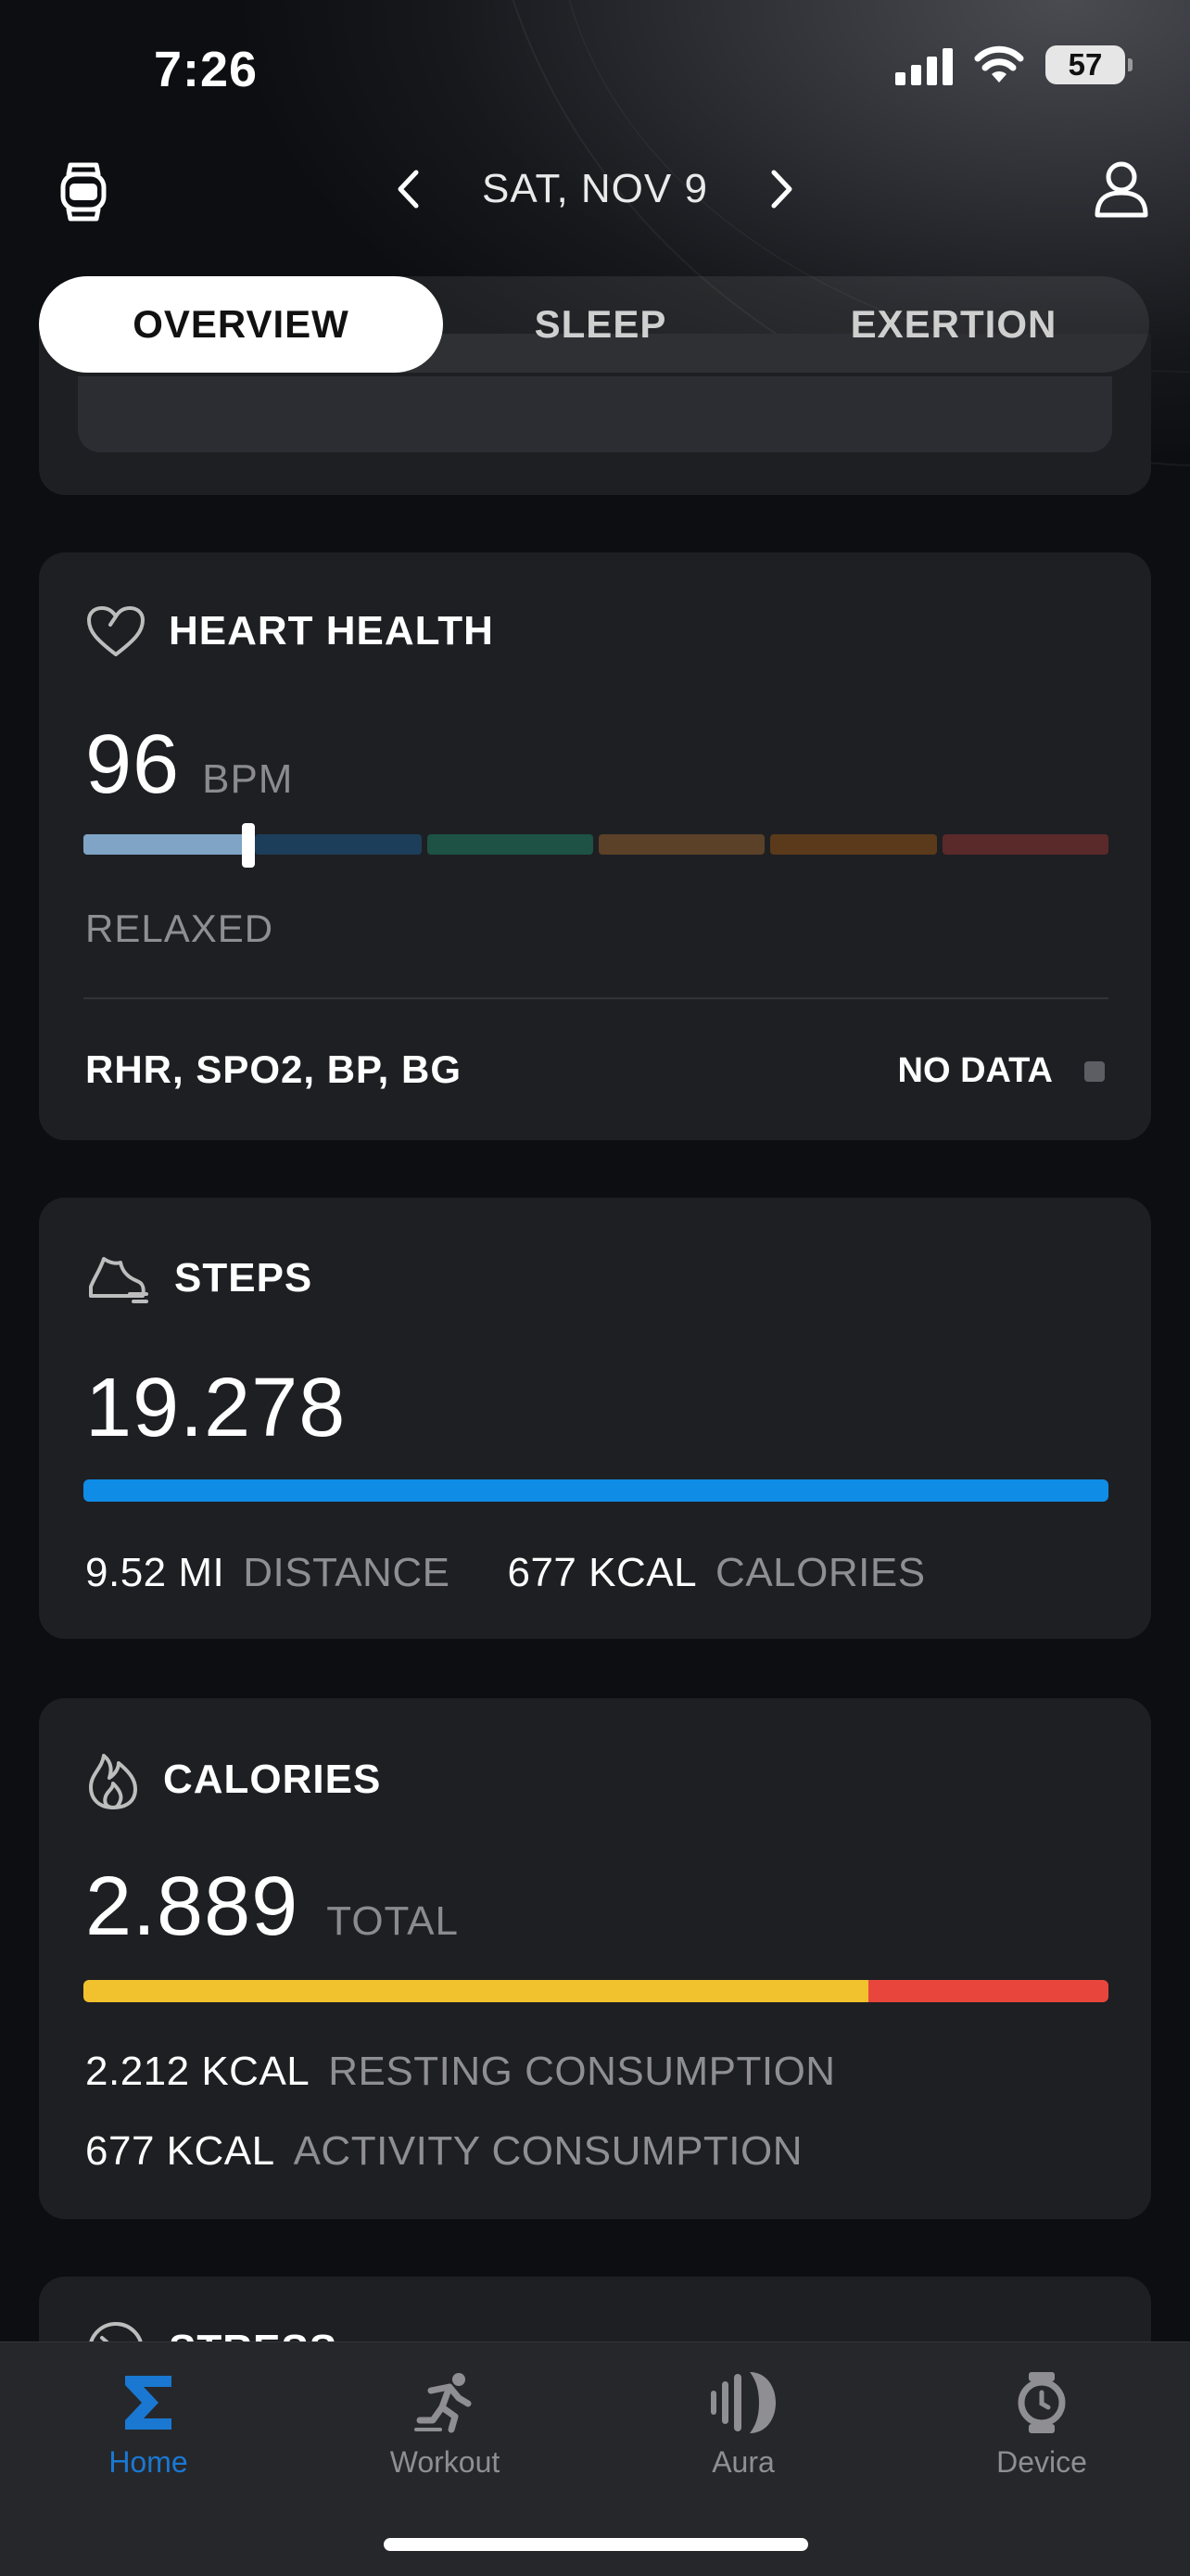 The height and width of the screenshot is (2576, 1190). Describe the element at coordinates (1089, 64) in the screenshot. I see `battery-indicator: 57` at that location.